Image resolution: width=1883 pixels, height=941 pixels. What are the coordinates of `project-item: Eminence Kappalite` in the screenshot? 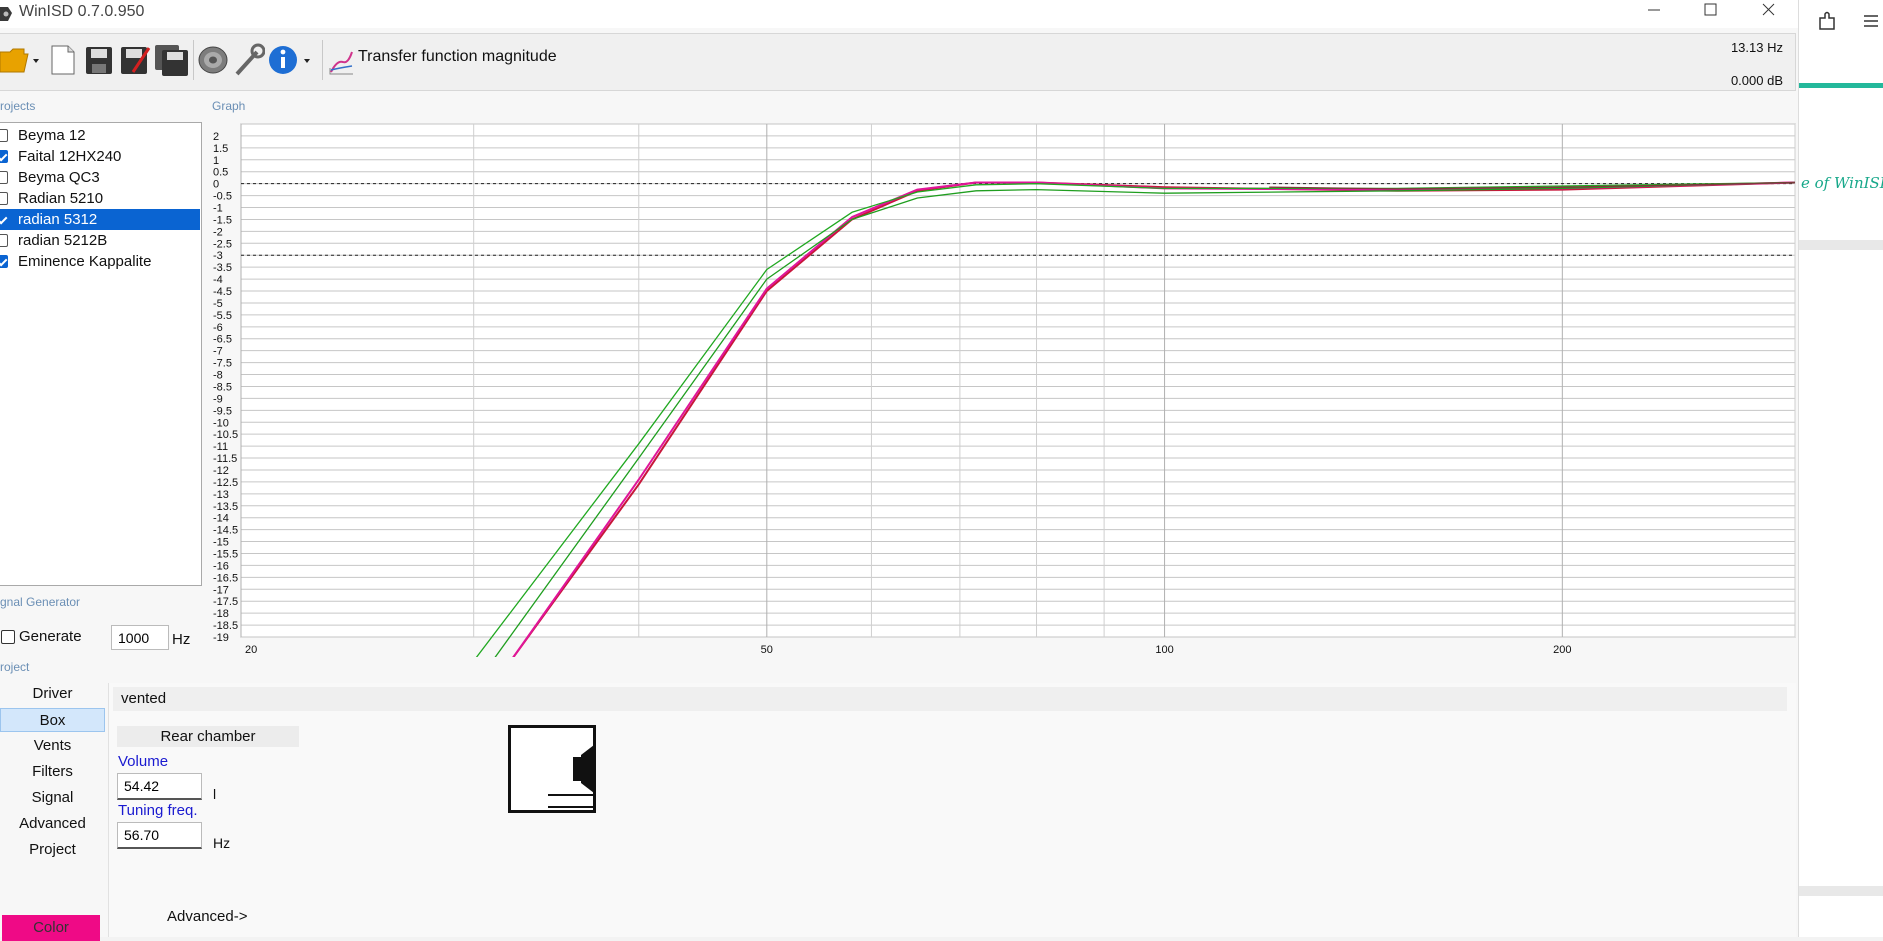 It's located at (100, 261).